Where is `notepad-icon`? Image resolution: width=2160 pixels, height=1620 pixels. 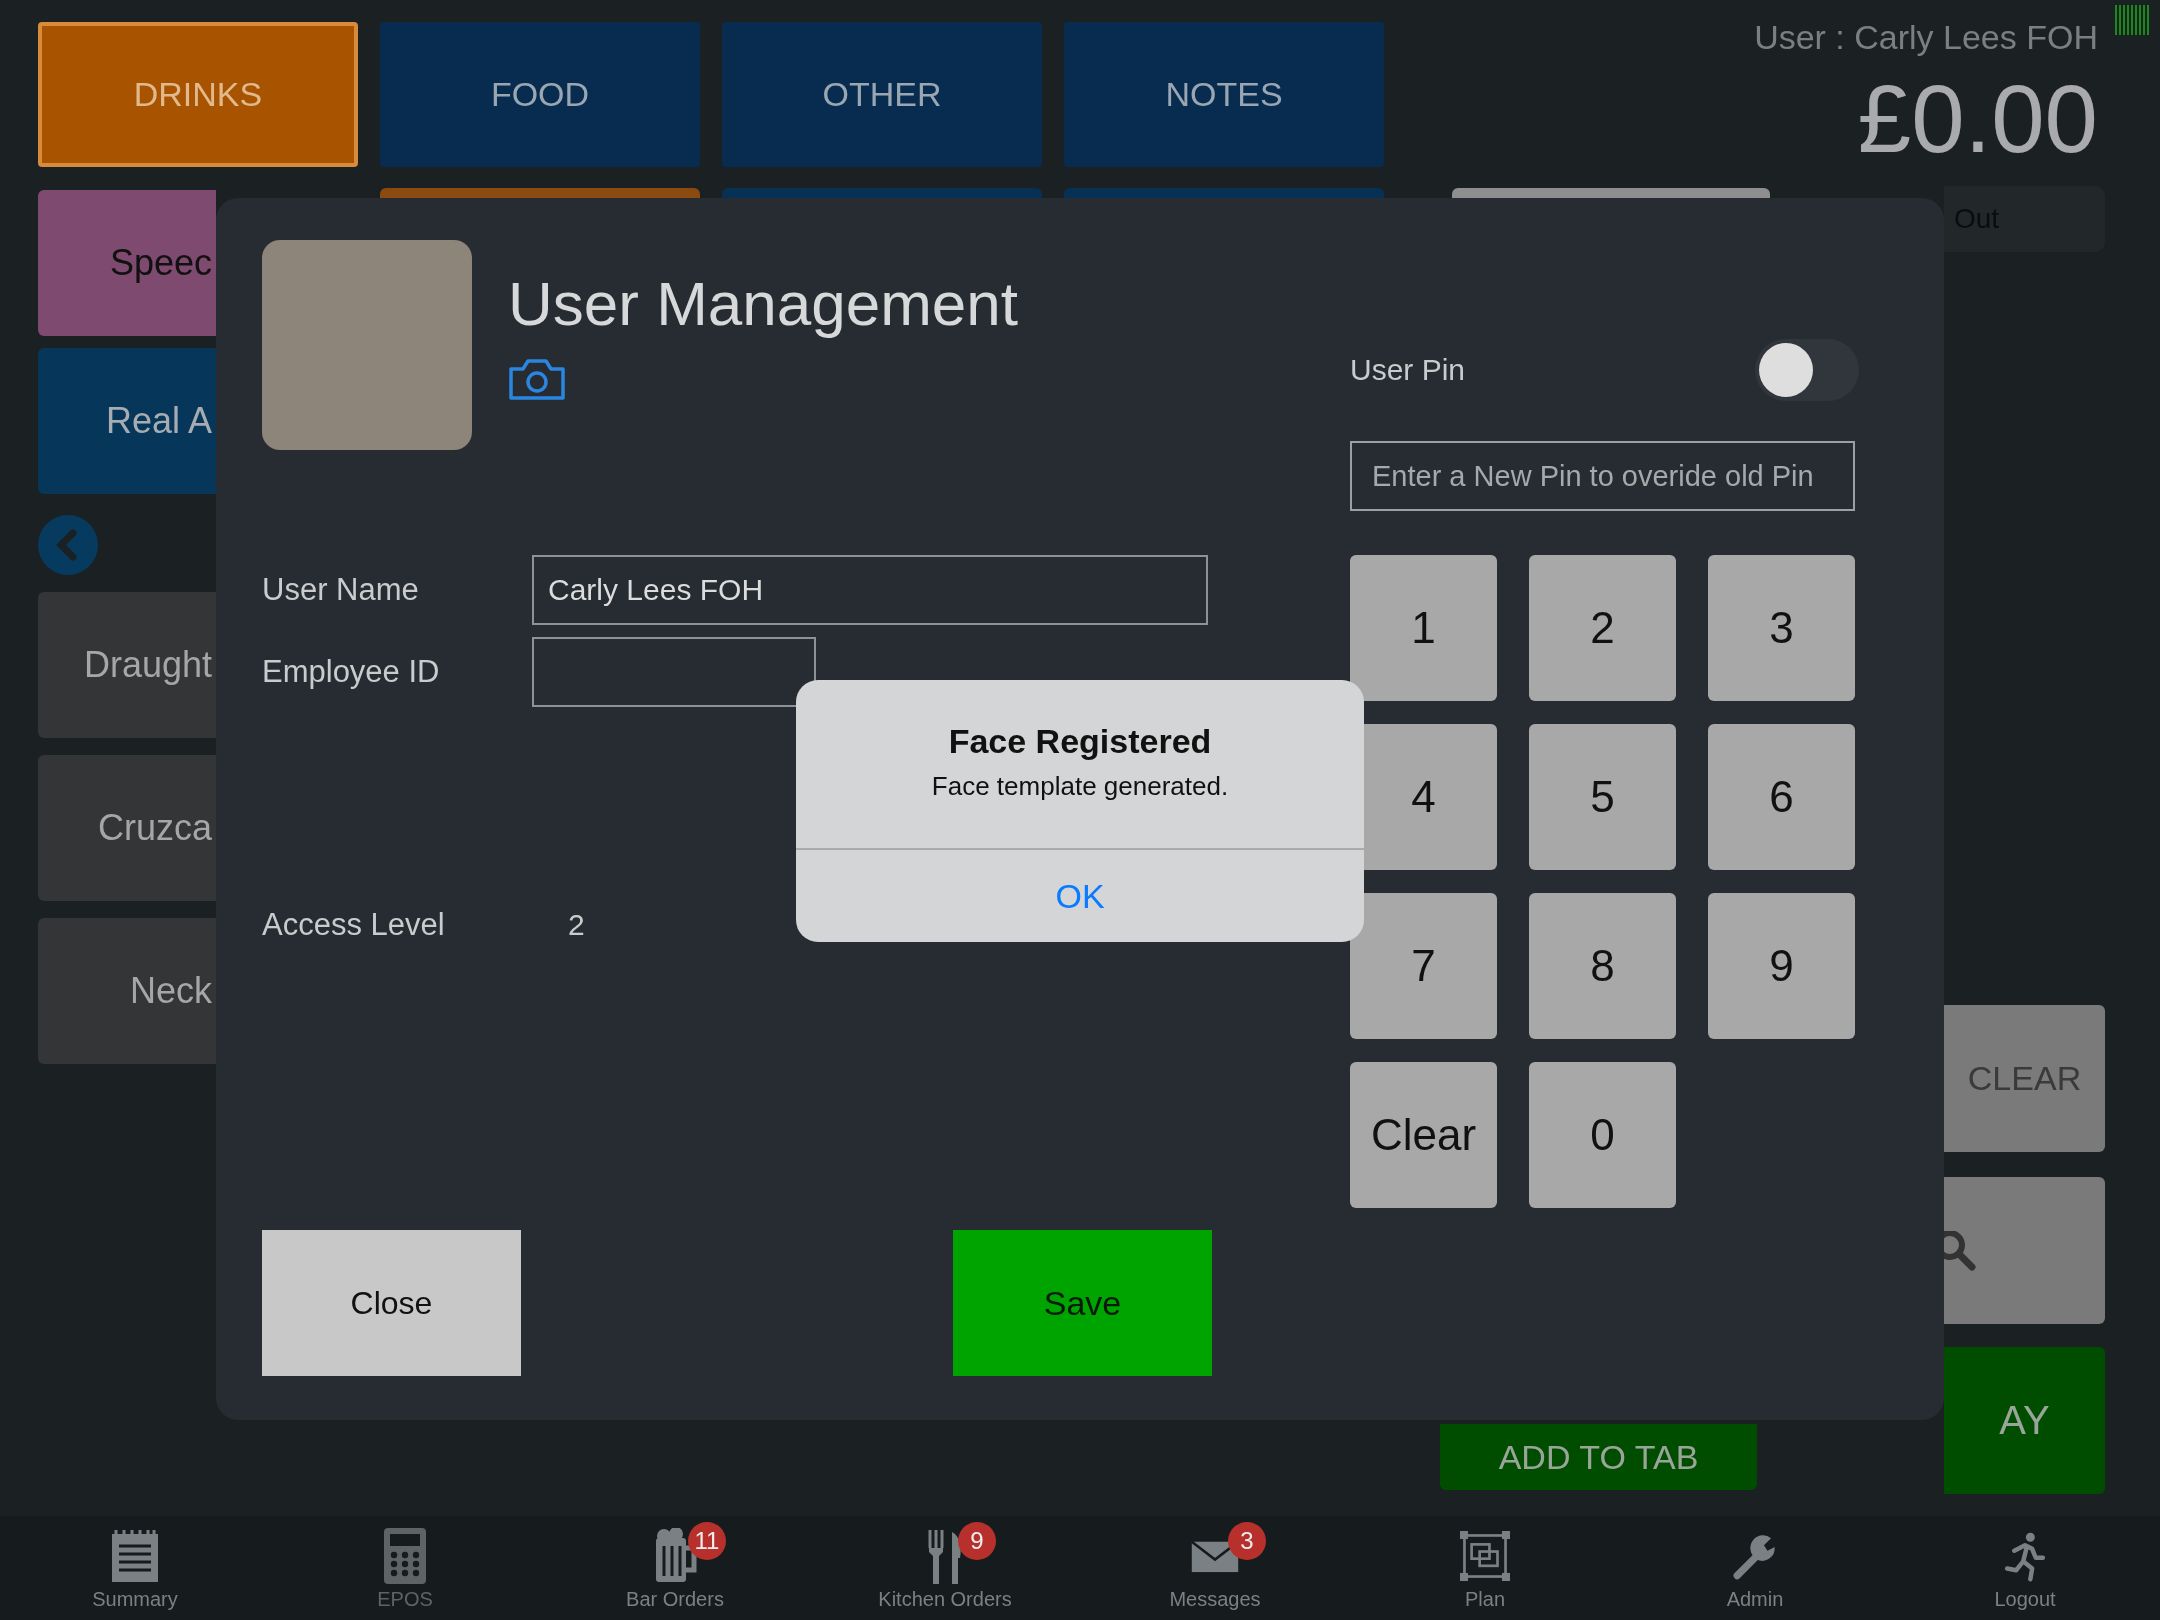 notepad-icon is located at coordinates (135, 1556).